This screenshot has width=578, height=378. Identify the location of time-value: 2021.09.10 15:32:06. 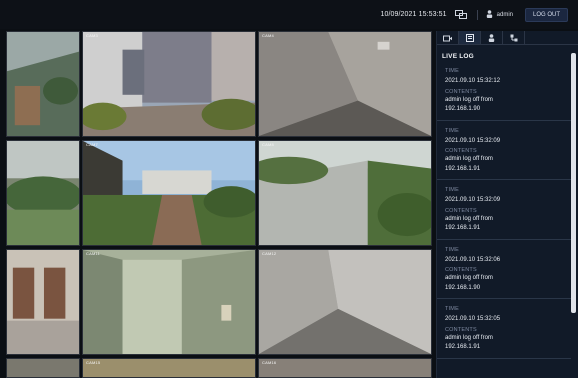
(473, 259).